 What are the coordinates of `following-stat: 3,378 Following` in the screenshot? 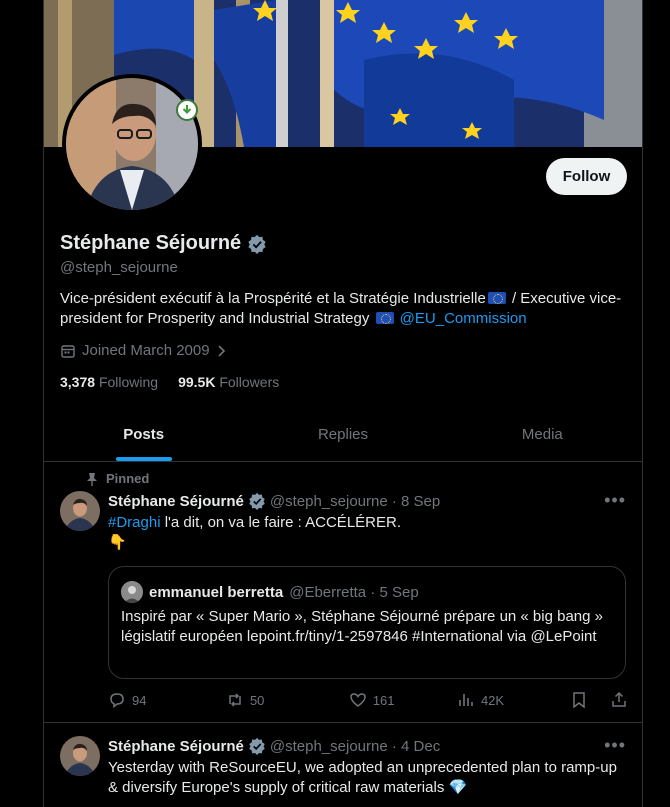 It's located at (109, 382).